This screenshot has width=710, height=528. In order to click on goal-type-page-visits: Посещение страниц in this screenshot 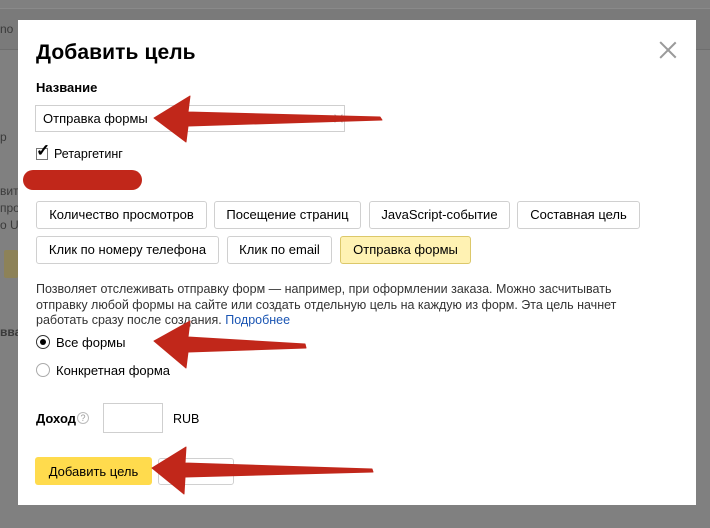, I will do `click(287, 215)`.